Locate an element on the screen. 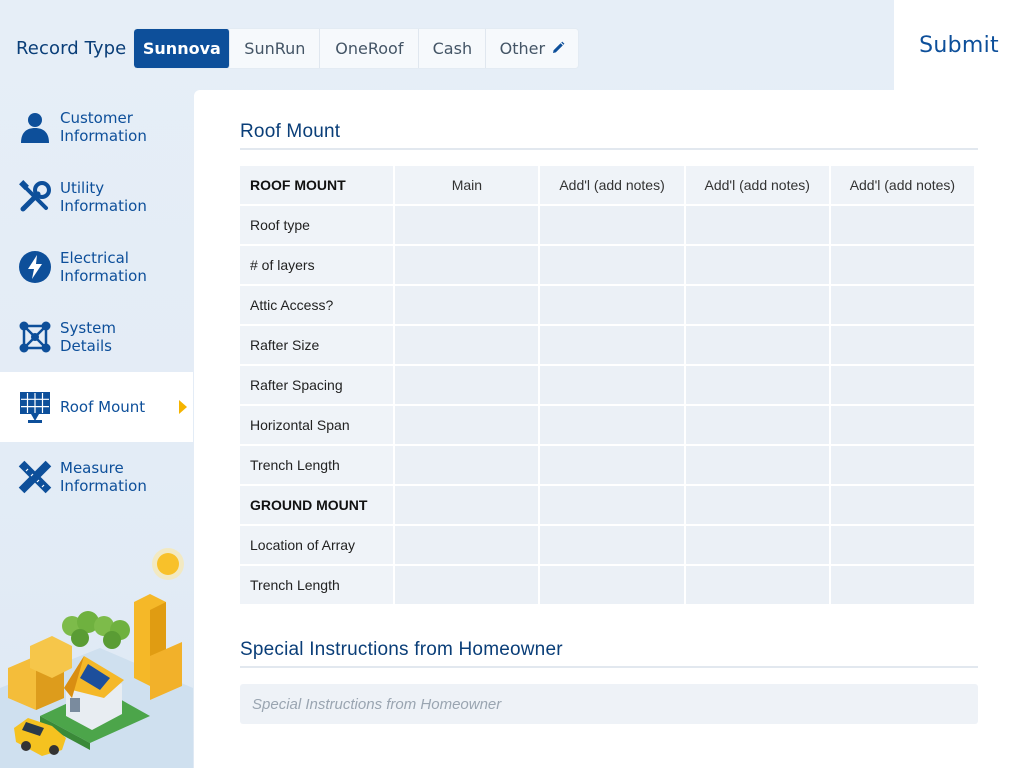 Image resolution: width=1024 pixels, height=768 pixels. section-title-special-instructions: Special Instructions from Homeowner is located at coordinates (401, 649).